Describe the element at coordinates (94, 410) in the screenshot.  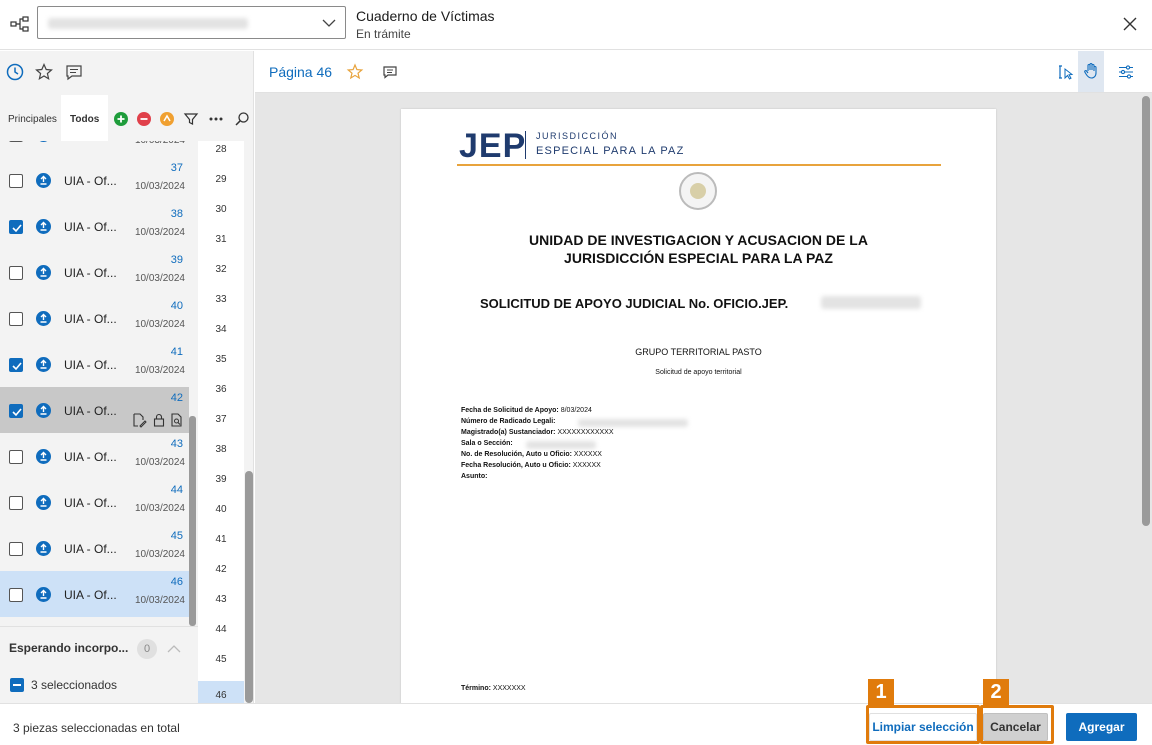
I see `list-item: UIA - Of... 42` at that location.